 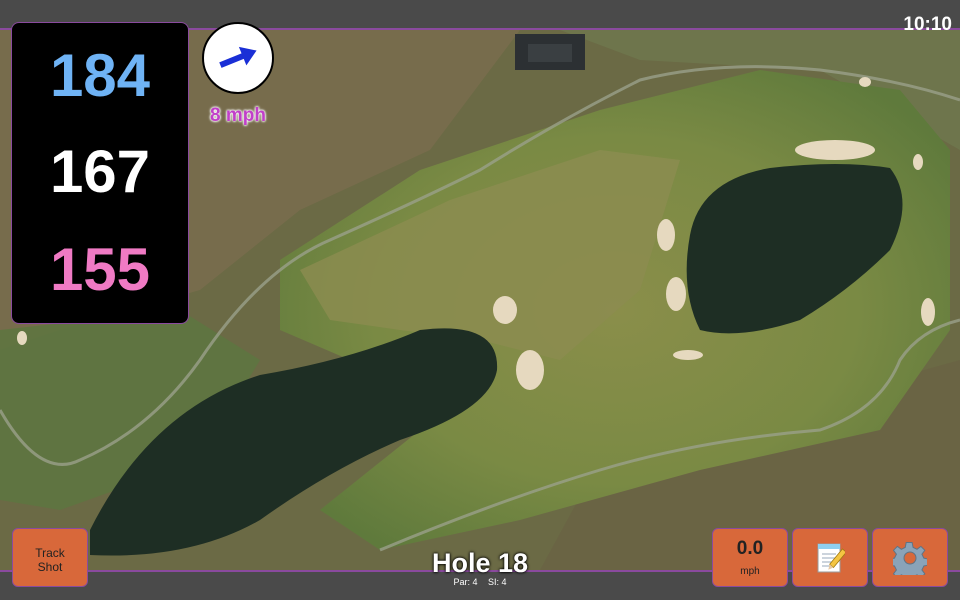 I want to click on gear-icon, so click(x=910, y=558).